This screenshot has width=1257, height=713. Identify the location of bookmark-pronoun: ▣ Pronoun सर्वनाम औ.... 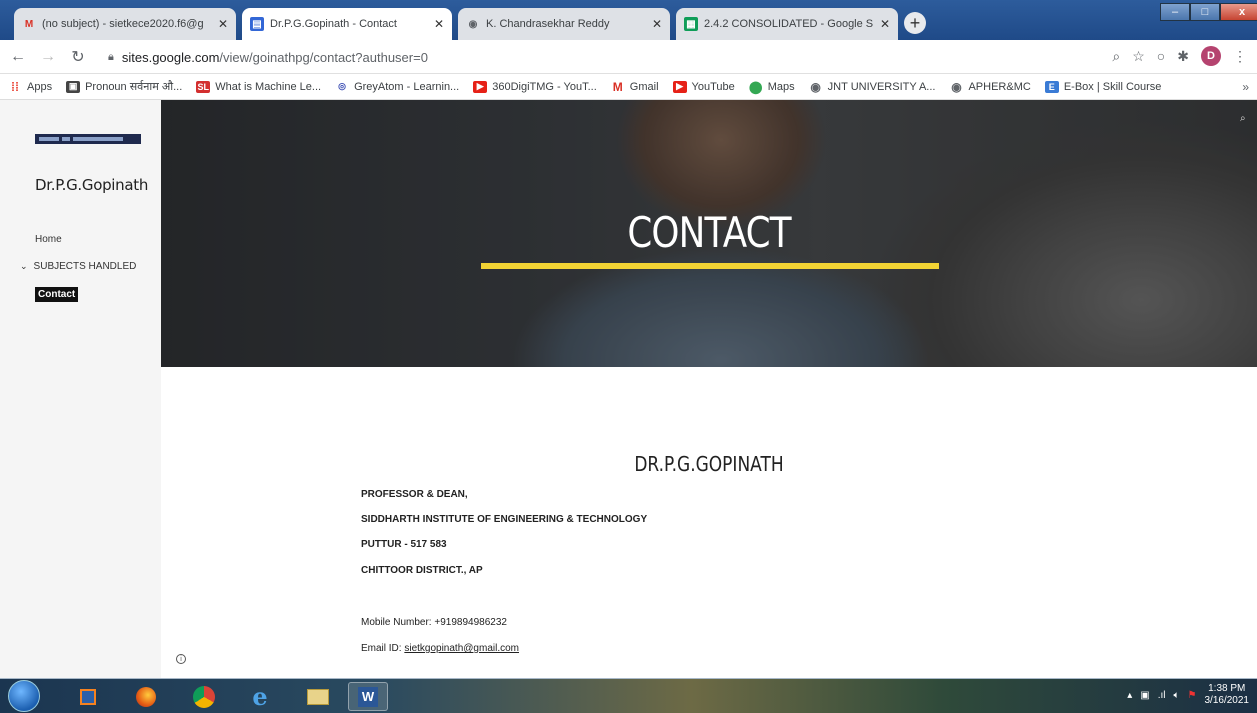
(124, 86).